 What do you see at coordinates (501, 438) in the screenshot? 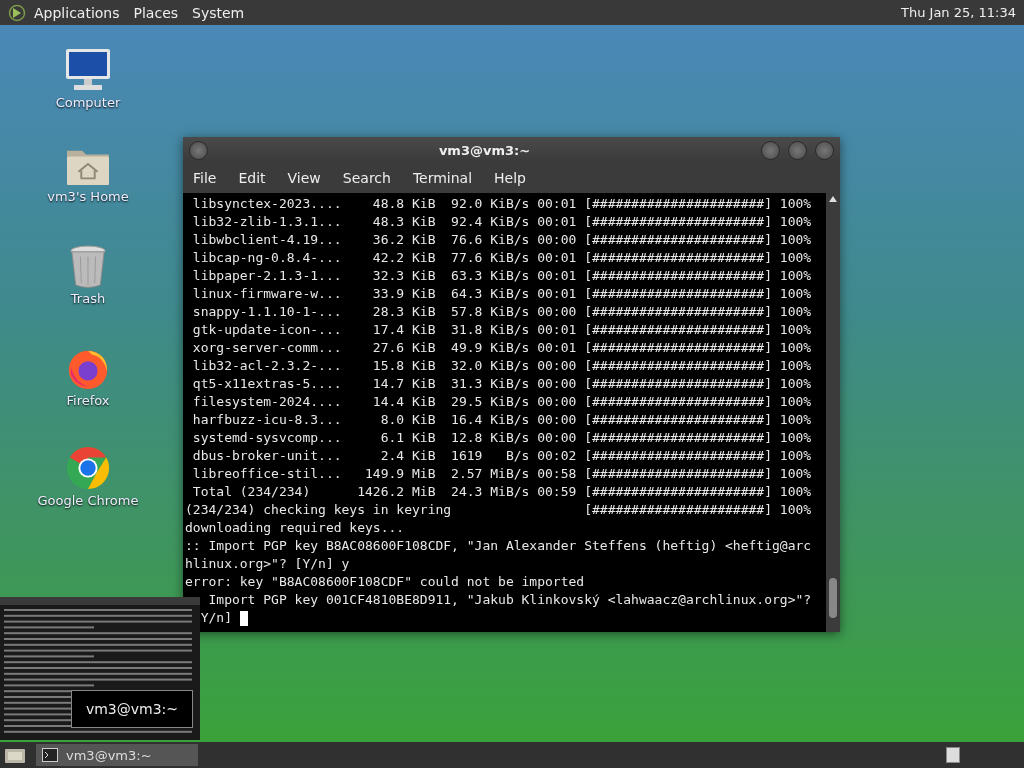
I see `terminal-line: systemd-sysvcomp... 6.1 KiB 12.8 KiB/s 00:00 [######################] 100%` at bounding box center [501, 438].